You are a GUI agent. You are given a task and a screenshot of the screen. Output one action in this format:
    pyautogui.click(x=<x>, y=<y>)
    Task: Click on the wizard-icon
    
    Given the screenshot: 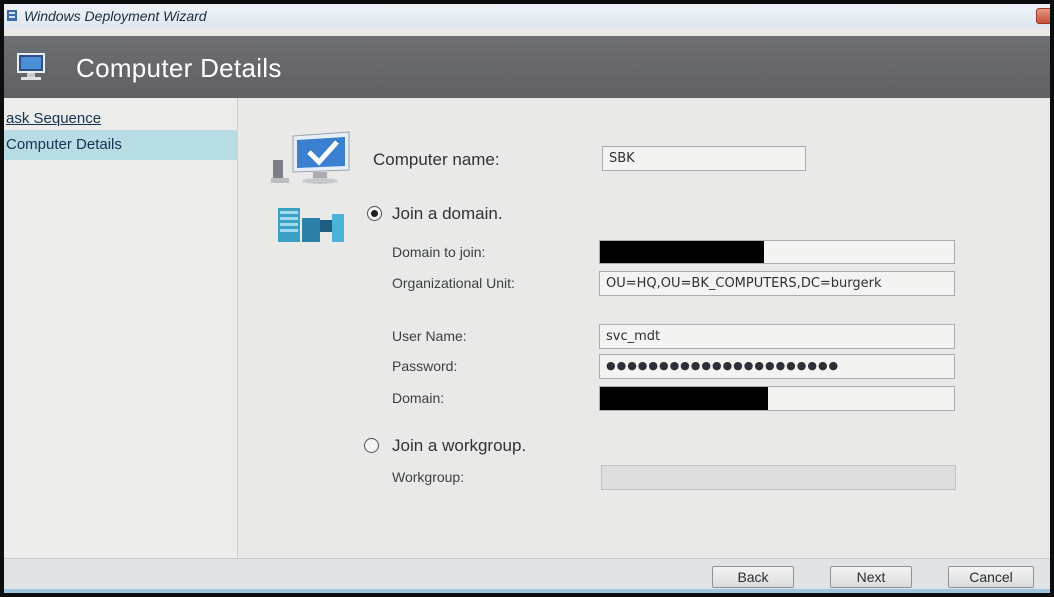 What is the action you would take?
    pyautogui.click(x=12, y=15)
    